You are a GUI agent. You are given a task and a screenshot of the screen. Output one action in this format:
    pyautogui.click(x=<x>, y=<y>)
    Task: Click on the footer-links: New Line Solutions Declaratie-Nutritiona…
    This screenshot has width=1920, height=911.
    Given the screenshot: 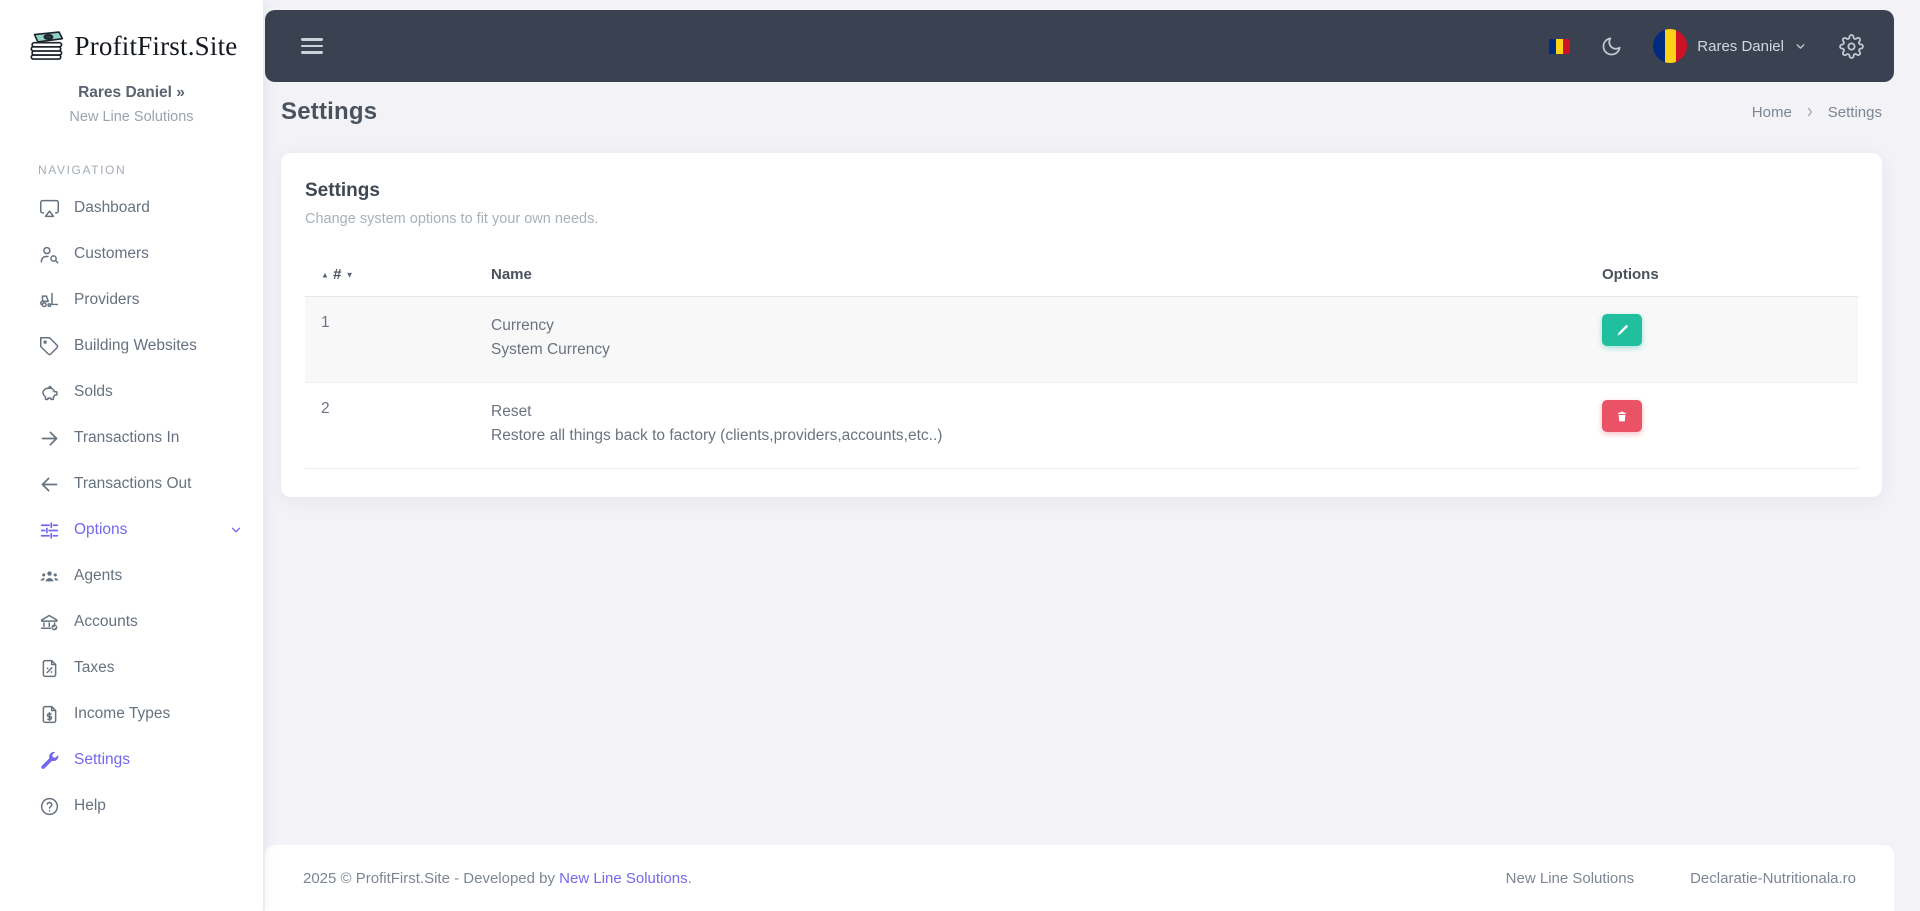 What is the action you would take?
    pyautogui.click(x=1681, y=878)
    